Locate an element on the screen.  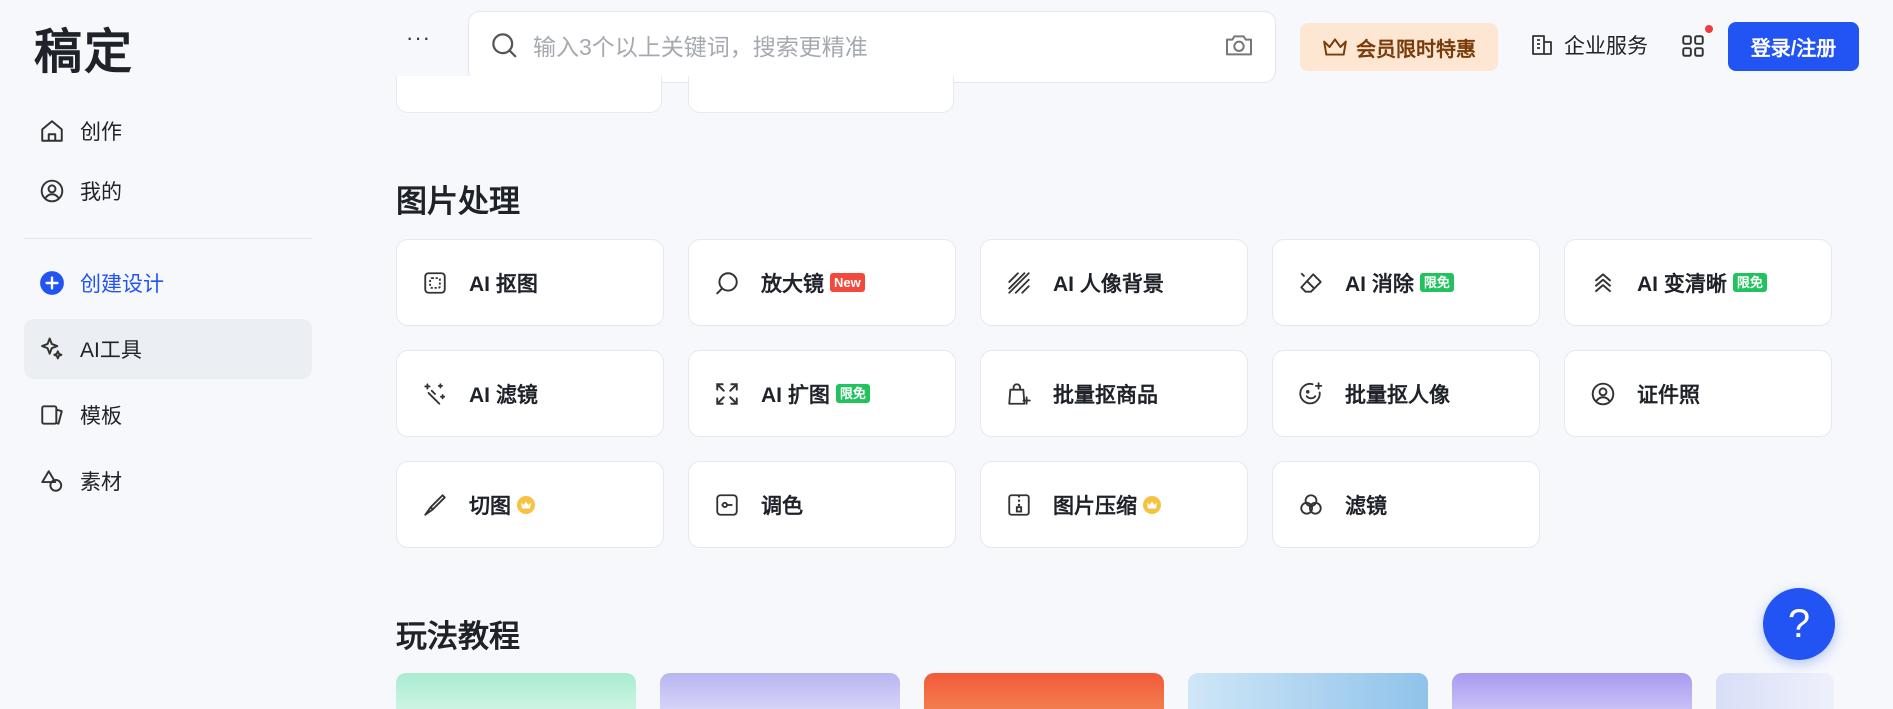
tool-card-magnifier: 放大镜 New is located at coordinates (822, 282).